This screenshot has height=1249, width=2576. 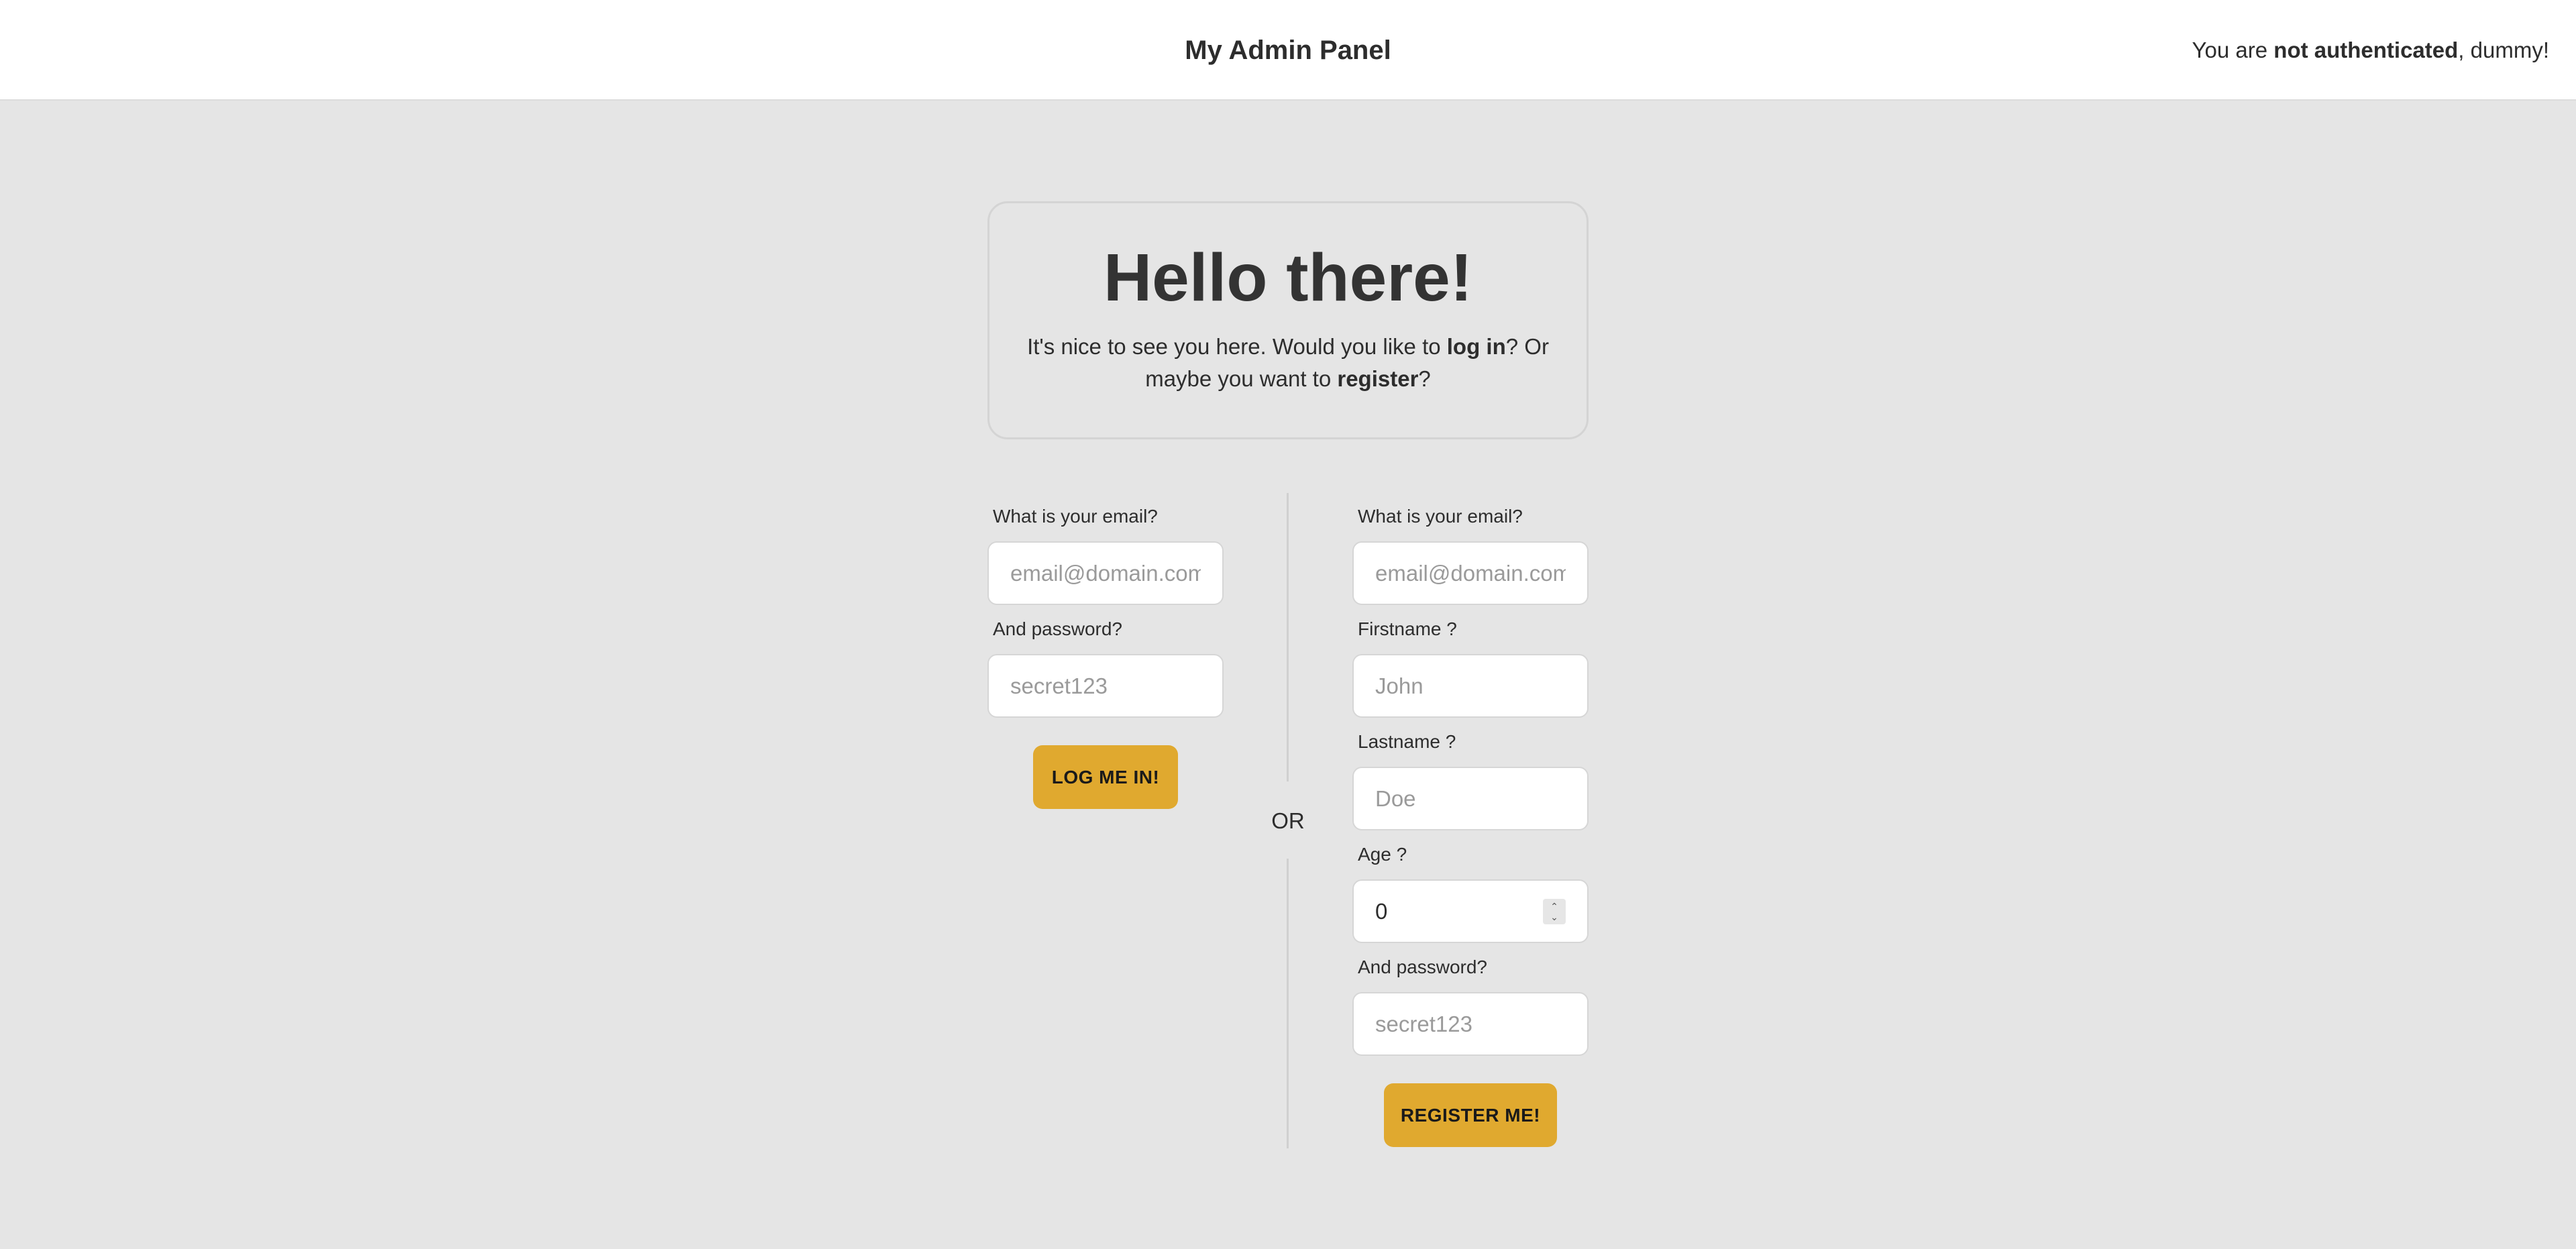 I want to click on spinner-up-icon: ⌃, so click(x=1554, y=907).